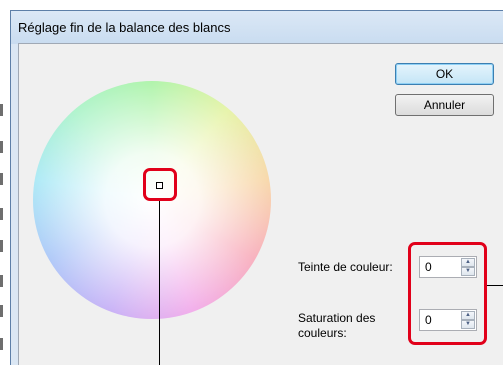 Image resolution: width=503 pixels, height=365 pixels. Describe the element at coordinates (5, 182) in the screenshot. I see `left-edge-strip` at that location.